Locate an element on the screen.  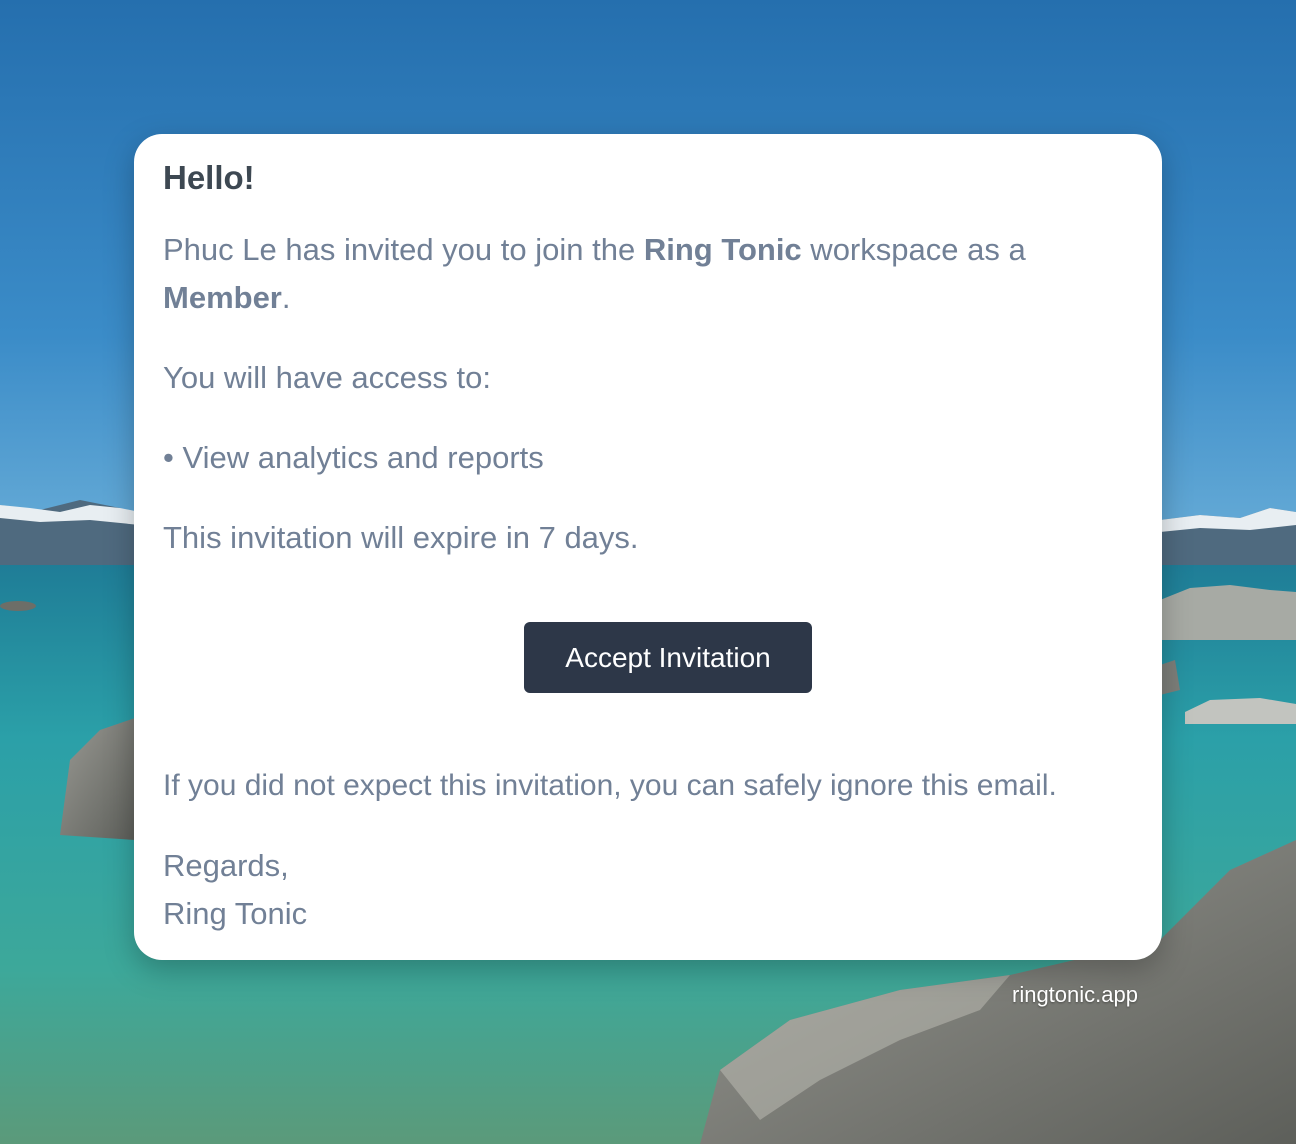
signature-text: Ring Tonic is located at coordinates (235, 913).